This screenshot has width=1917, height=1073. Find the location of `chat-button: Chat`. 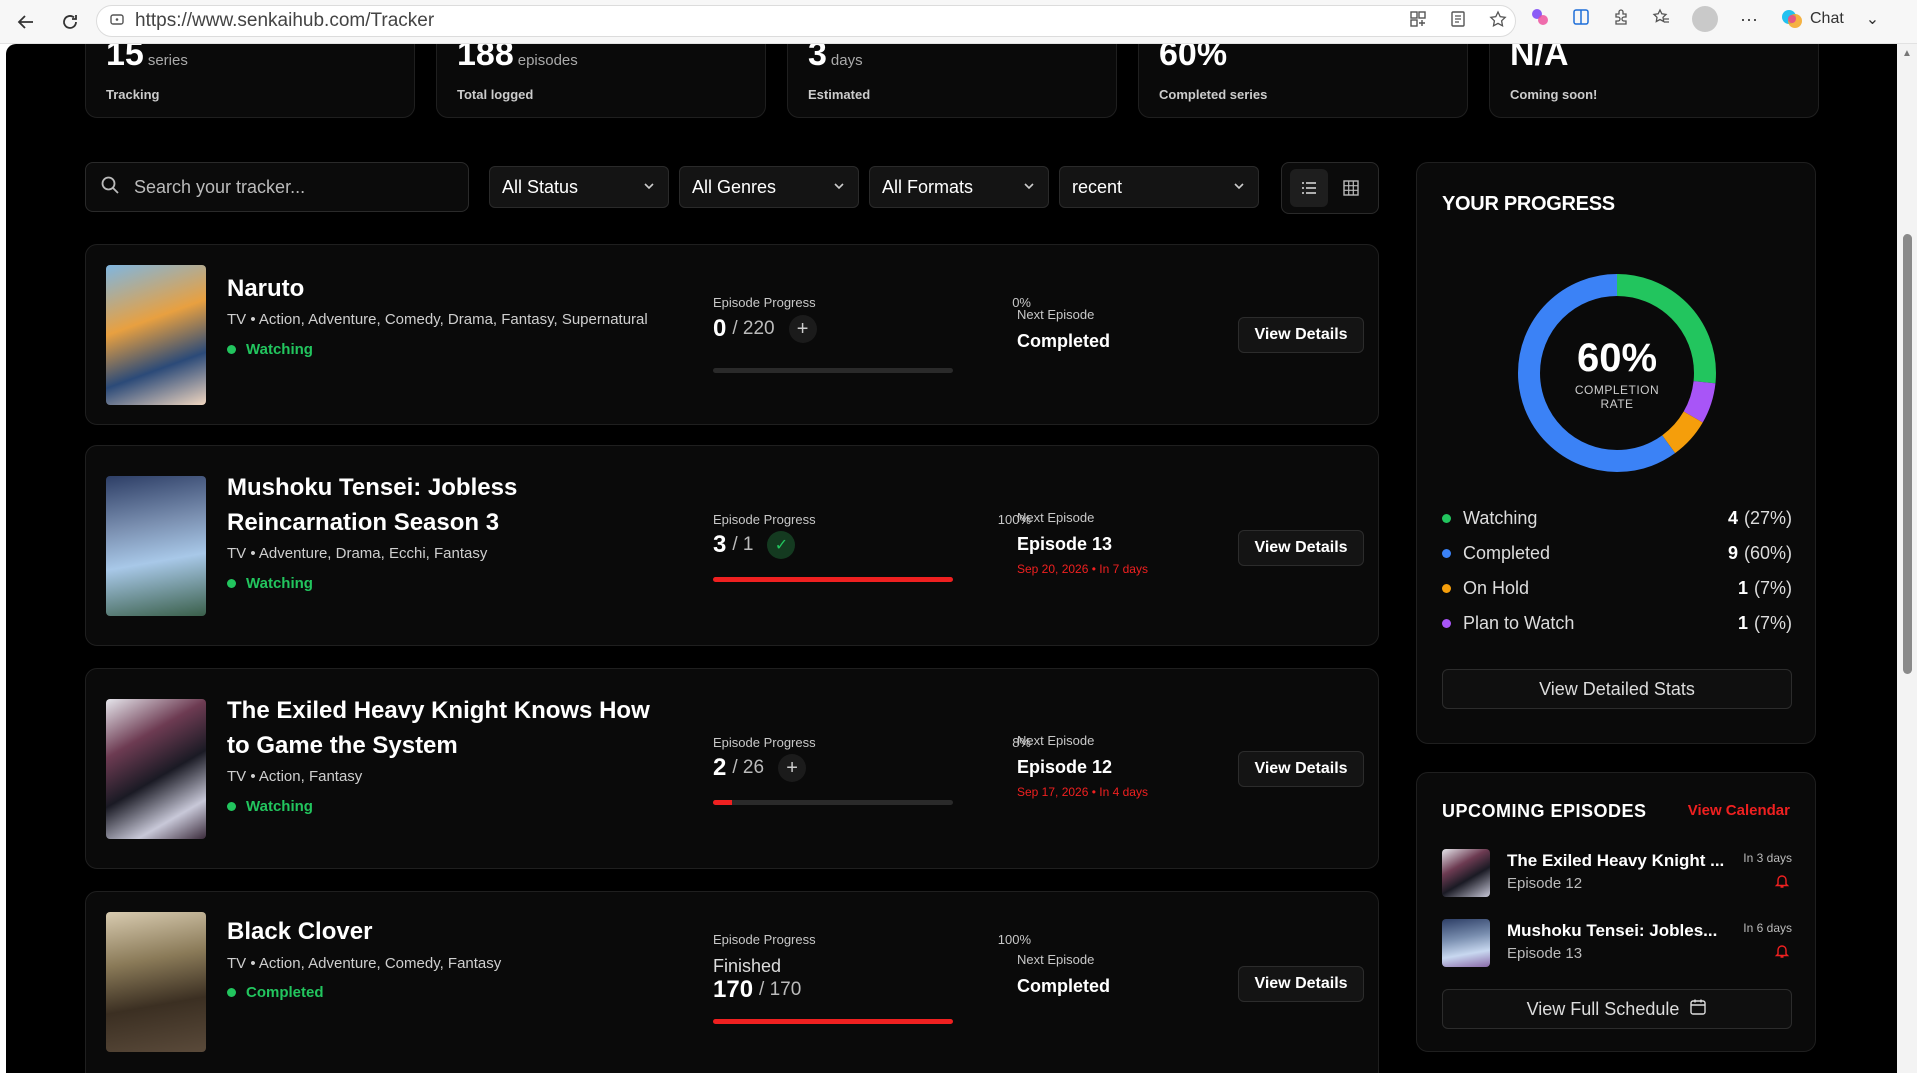

chat-button: Chat is located at coordinates (1812, 19).